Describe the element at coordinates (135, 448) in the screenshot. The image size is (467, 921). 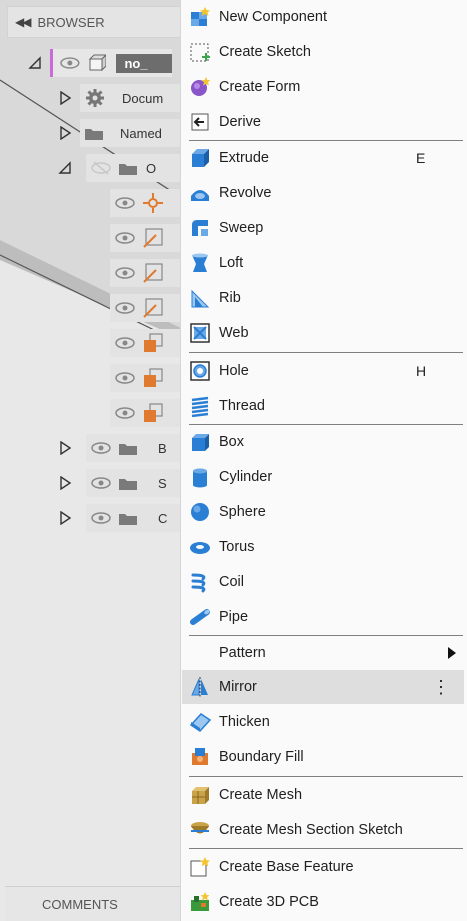
I see `bodies-cell: B` at that location.